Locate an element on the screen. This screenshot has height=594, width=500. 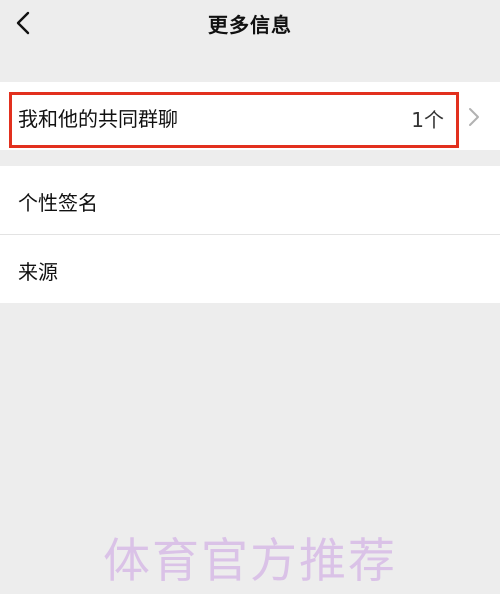
signature-row: 个性签名 is located at coordinates (250, 200).